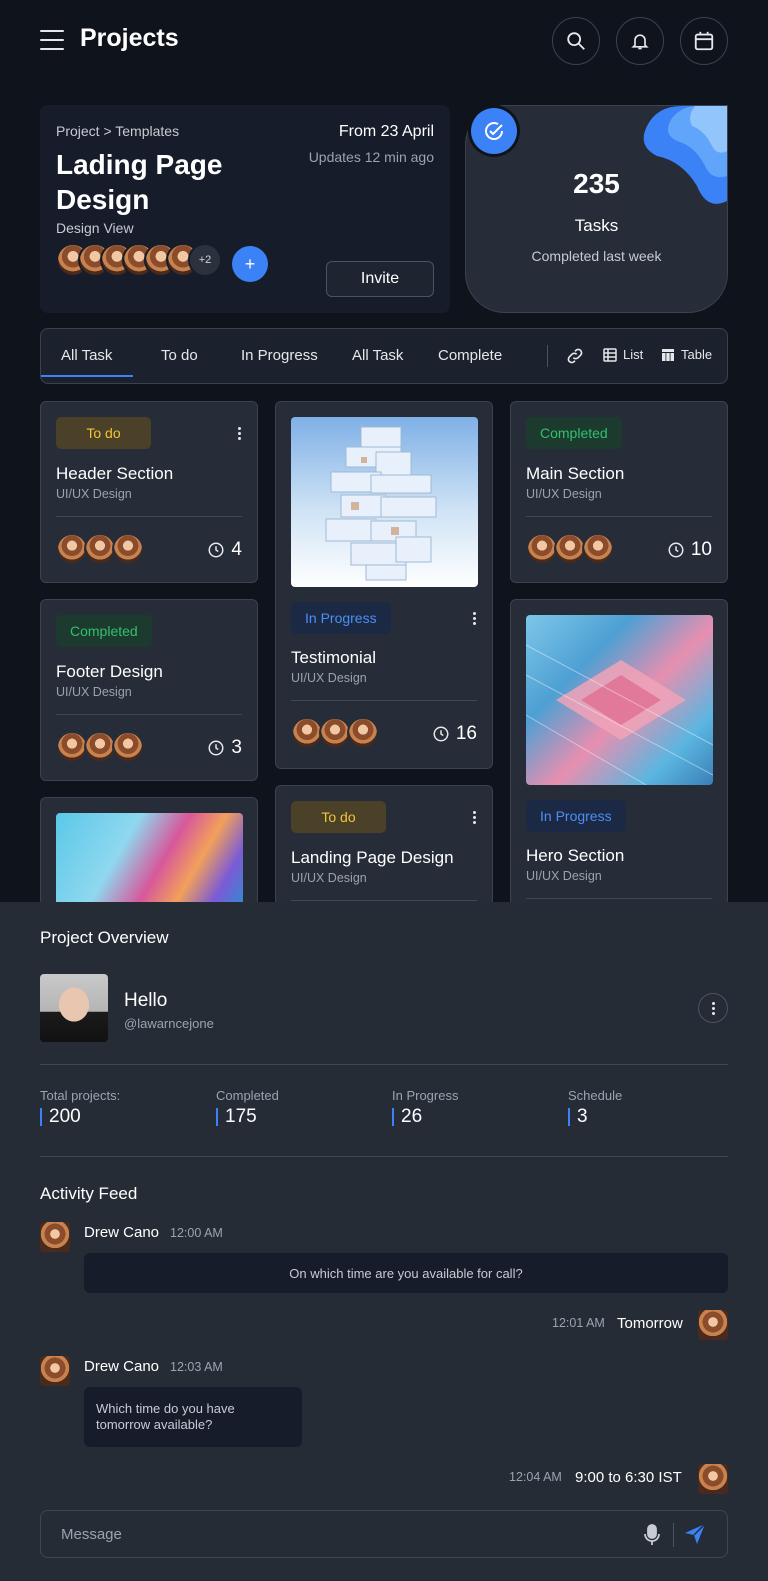 This screenshot has width=768, height=1581. I want to click on message-placeholder: Message, so click(91, 1534).